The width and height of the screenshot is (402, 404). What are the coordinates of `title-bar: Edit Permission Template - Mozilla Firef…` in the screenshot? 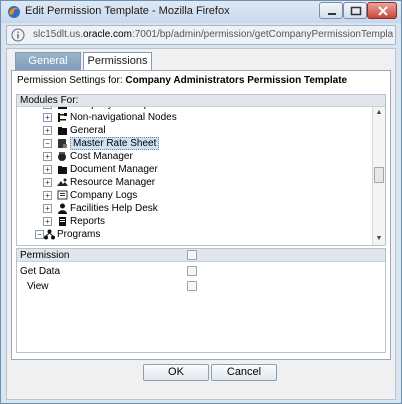 It's located at (201, 12).